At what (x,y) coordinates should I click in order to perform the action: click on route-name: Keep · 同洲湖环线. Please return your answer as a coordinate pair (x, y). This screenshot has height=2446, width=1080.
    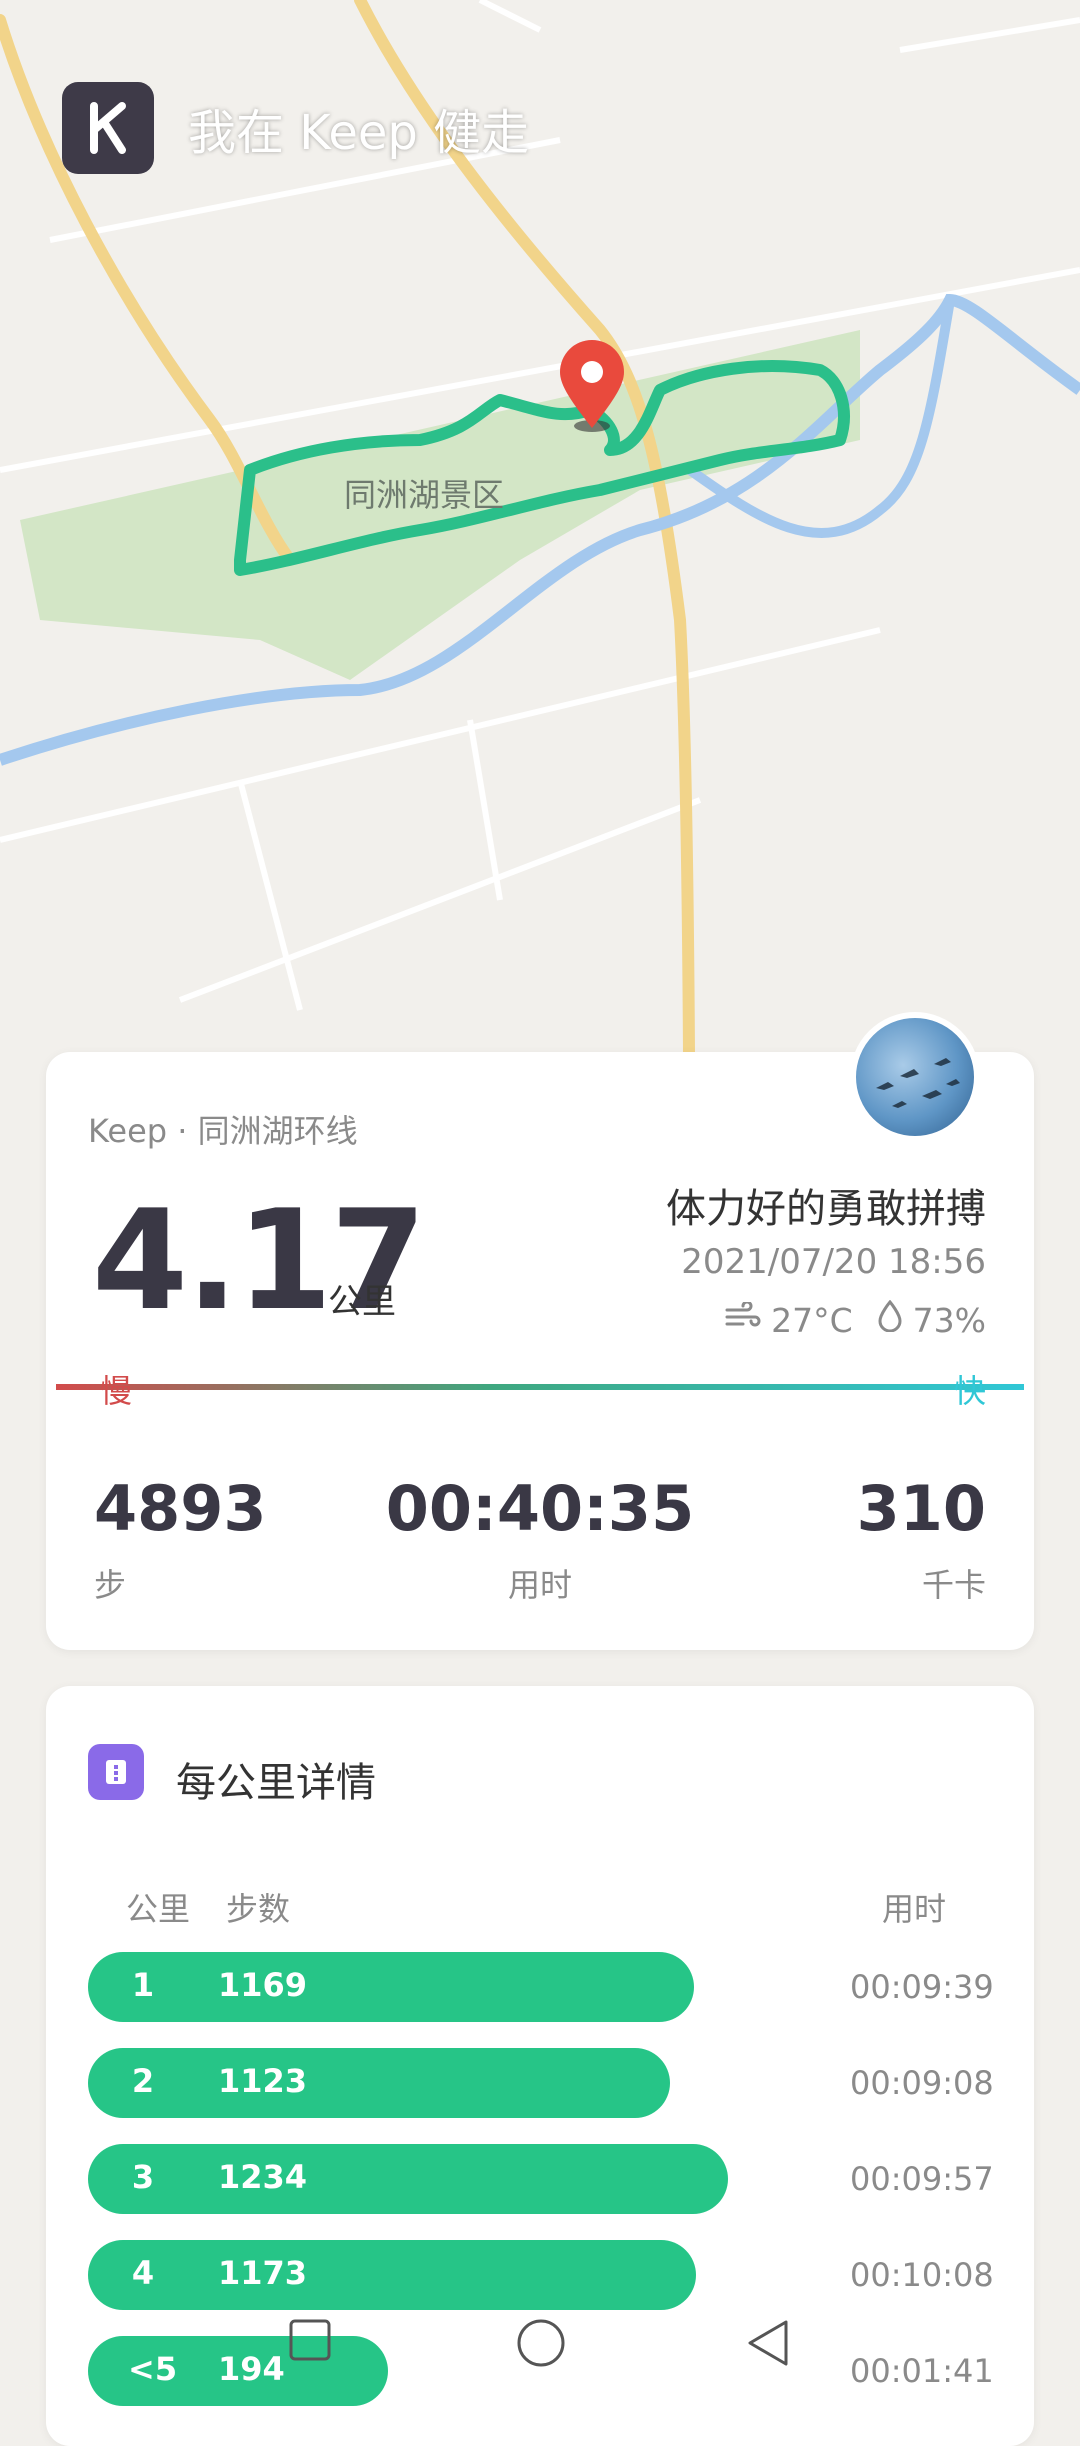
    Looking at the image, I should click on (223, 1131).